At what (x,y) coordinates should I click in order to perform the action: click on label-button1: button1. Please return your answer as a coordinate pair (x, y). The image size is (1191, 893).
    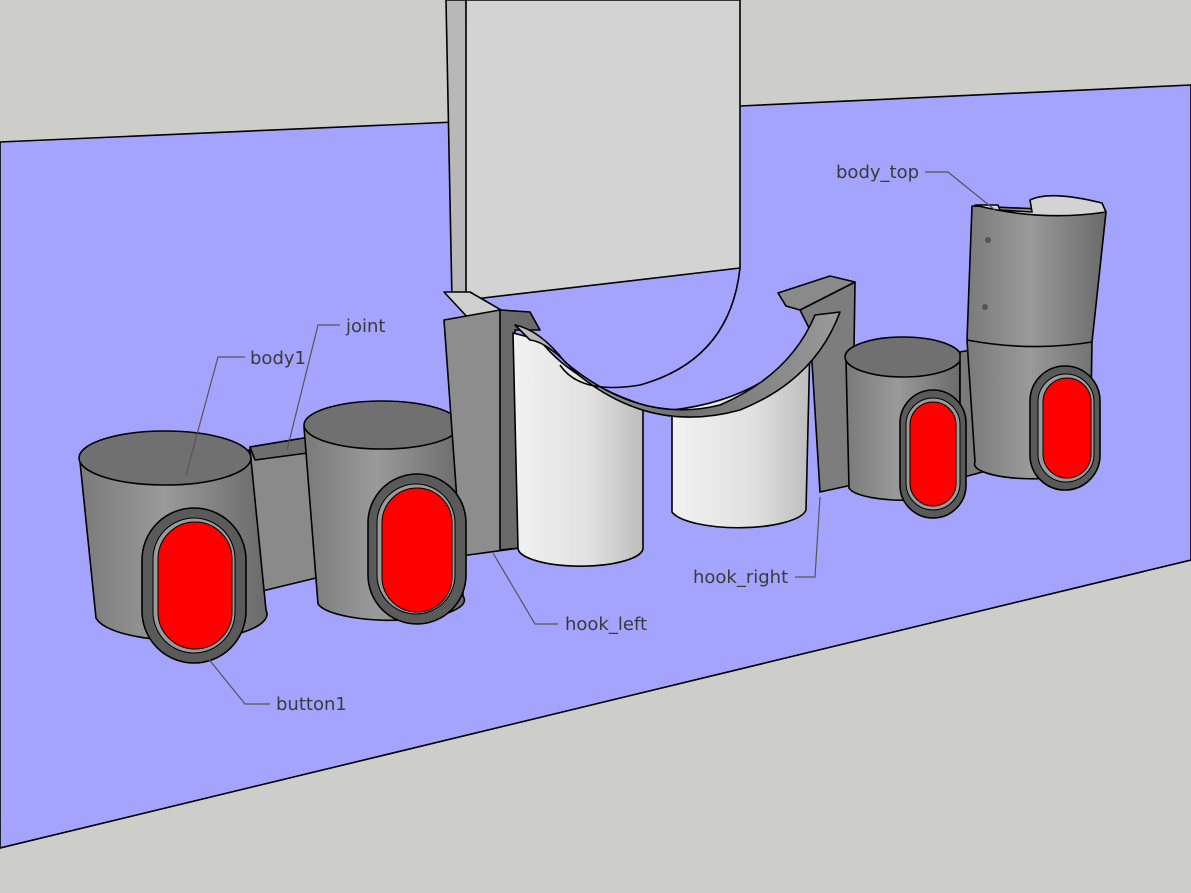
    Looking at the image, I should click on (311, 704).